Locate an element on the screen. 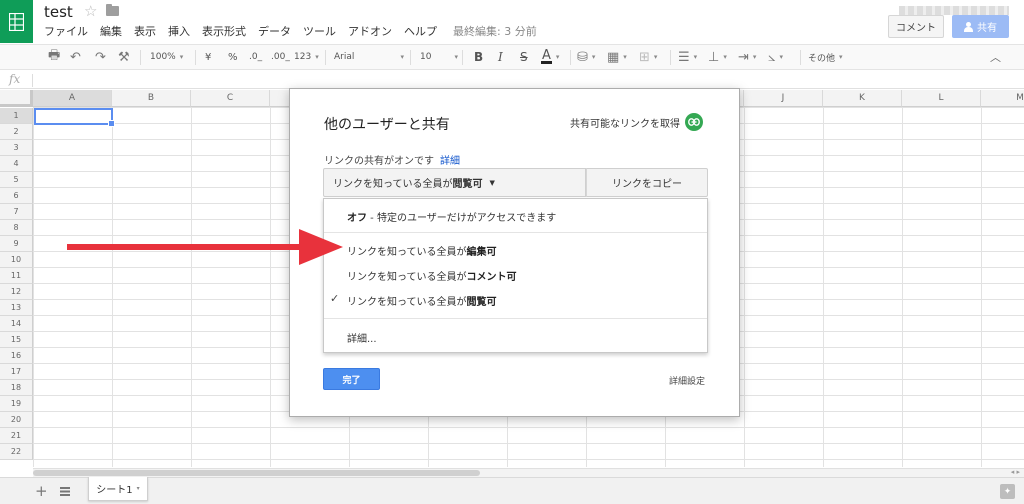 The height and width of the screenshot is (504, 1024). fill-color-icon: ⛁ ▾ is located at coordinates (586, 57).